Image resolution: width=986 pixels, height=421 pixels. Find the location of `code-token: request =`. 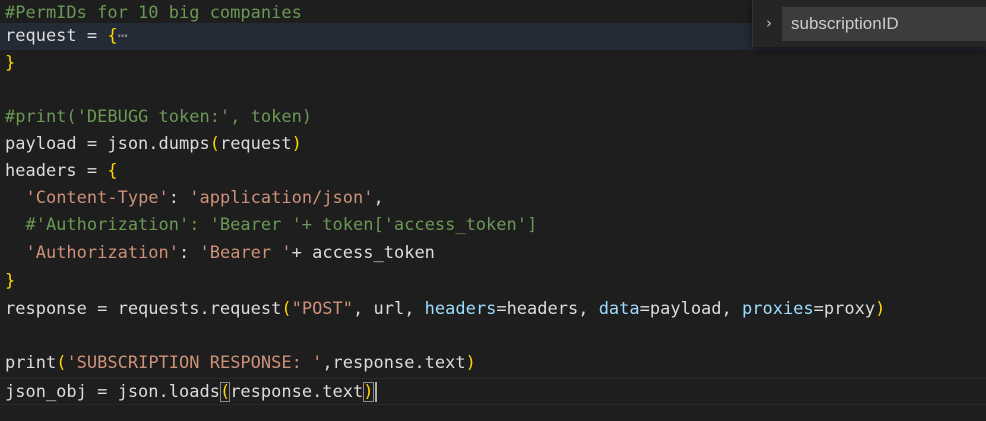

code-token: request = is located at coordinates (56, 36).